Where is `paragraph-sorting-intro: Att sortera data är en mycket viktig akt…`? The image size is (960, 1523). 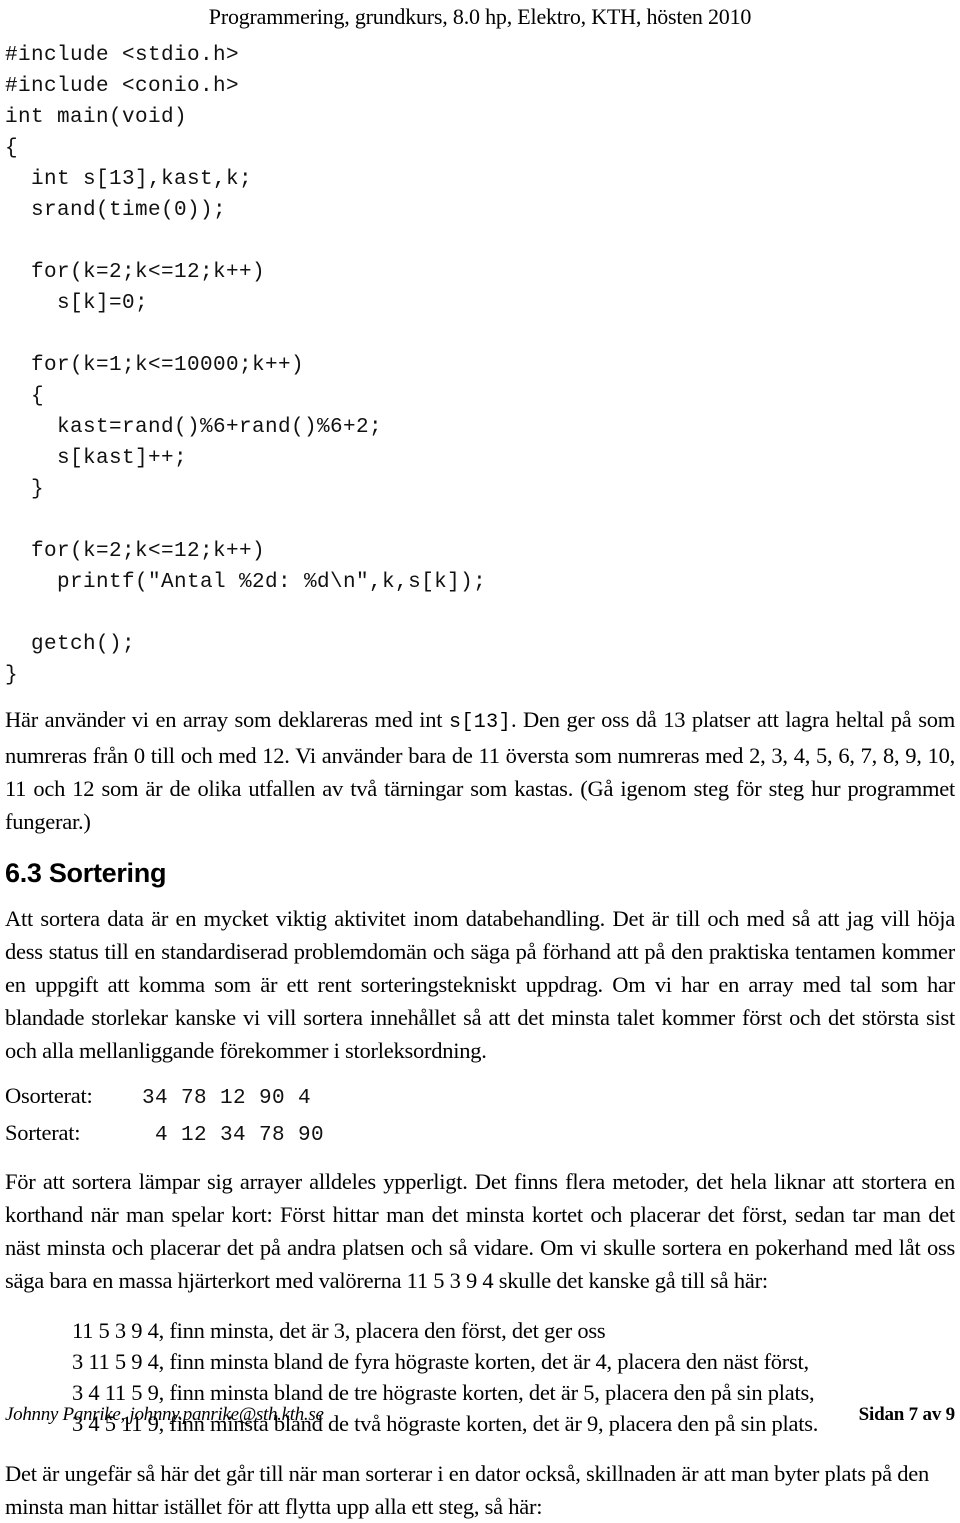
paragraph-sorting-intro: Att sortera data är en mycket viktig akt… is located at coordinates (480, 984).